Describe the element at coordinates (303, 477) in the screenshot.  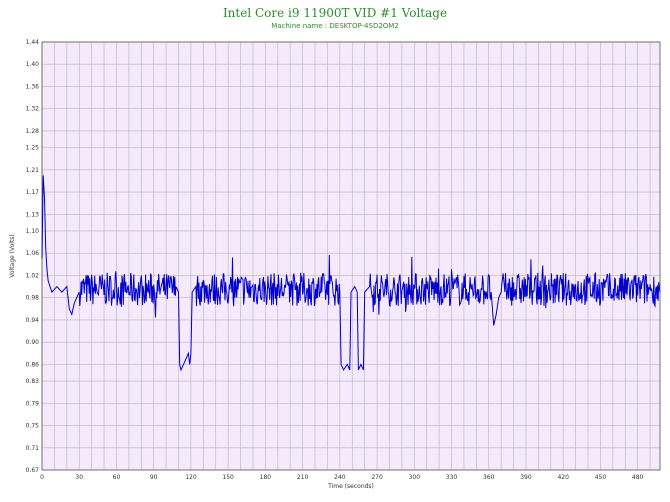
I see `x-tick-label: 210` at that location.